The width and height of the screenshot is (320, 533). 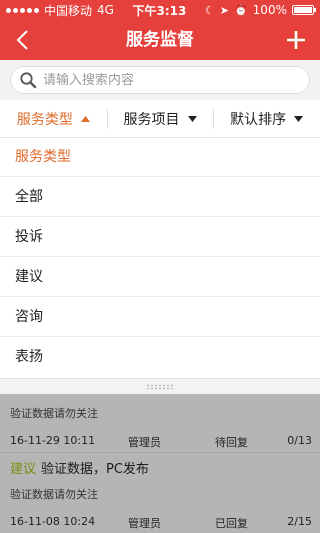 What do you see at coordinates (151, 119) in the screenshot?
I see `tab-label: 服务项目` at bounding box center [151, 119].